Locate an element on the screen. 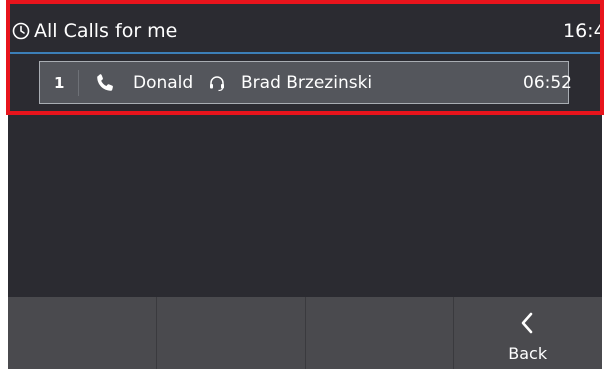 The width and height of the screenshot is (604, 369). row-divider is located at coordinates (78, 83).